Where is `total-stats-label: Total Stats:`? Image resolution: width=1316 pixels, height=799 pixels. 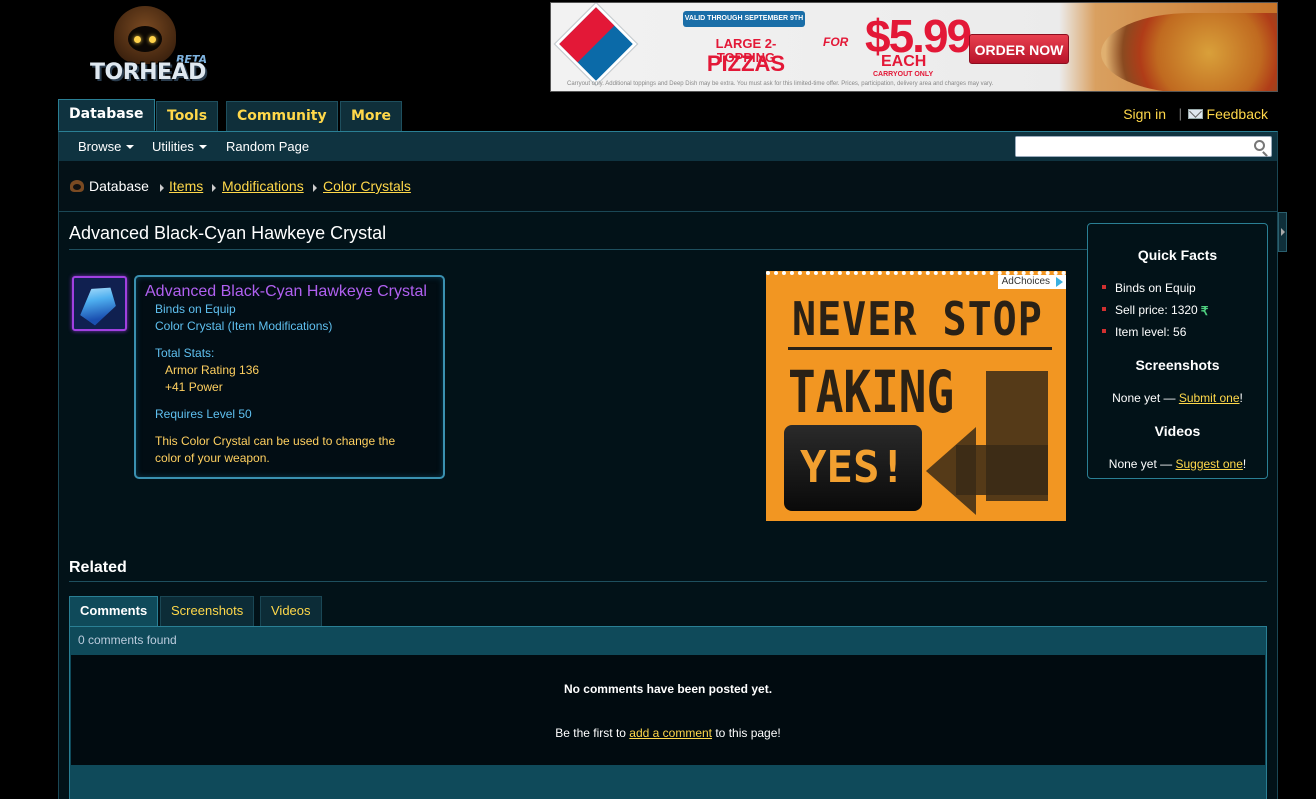 total-stats-label: Total Stats: is located at coordinates (185, 353).